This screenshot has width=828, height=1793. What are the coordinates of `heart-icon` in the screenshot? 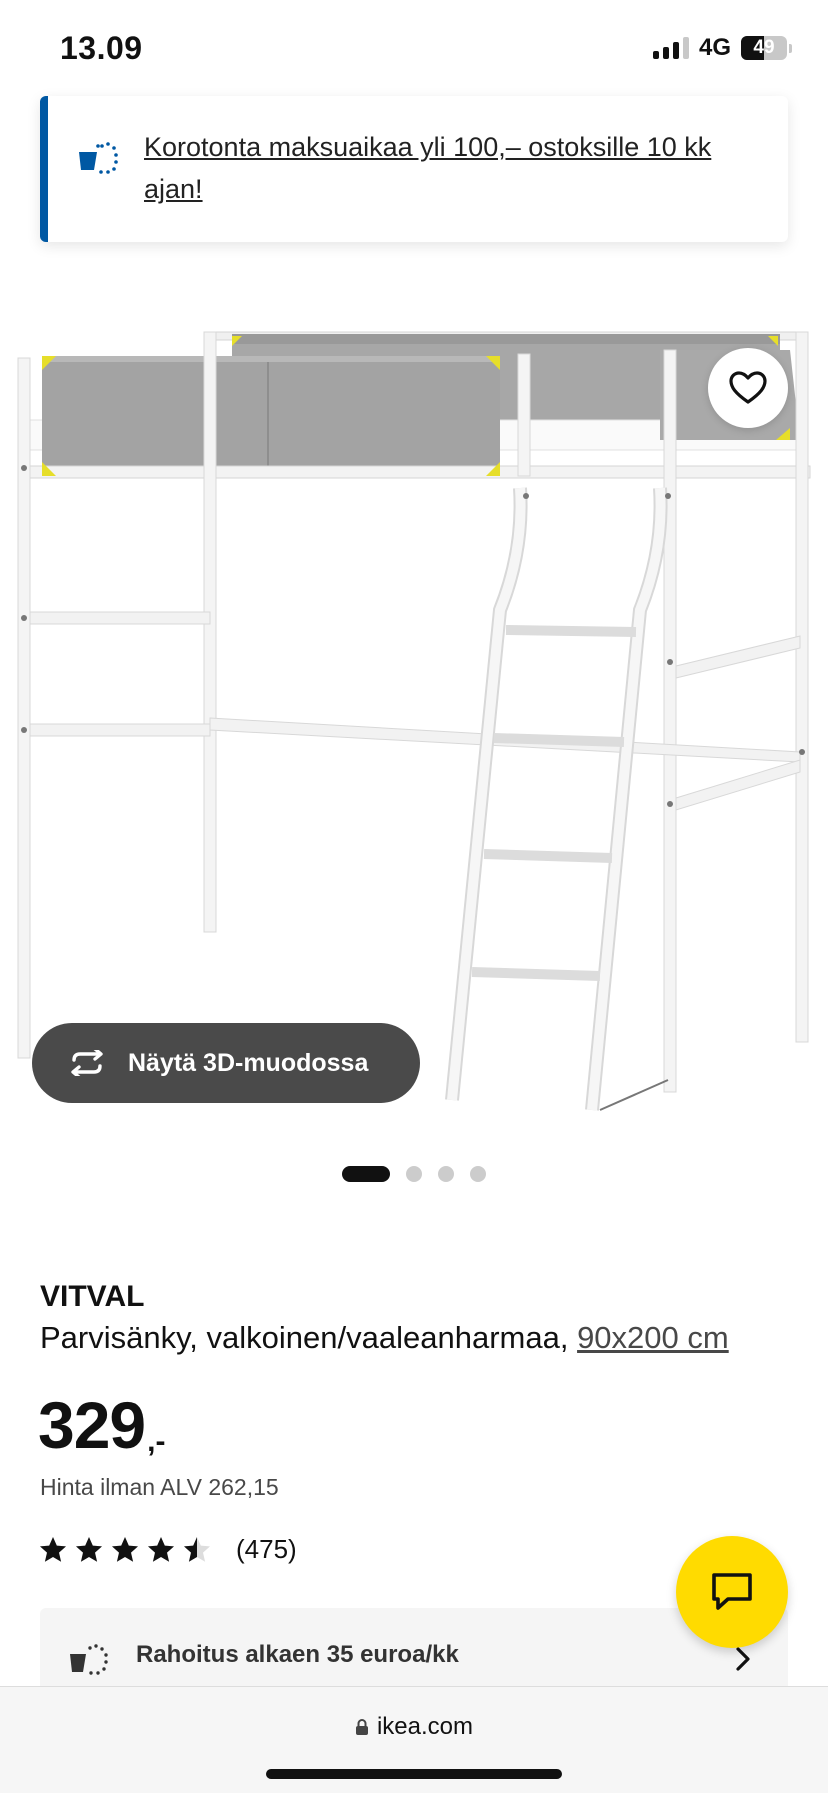 It's located at (748, 387).